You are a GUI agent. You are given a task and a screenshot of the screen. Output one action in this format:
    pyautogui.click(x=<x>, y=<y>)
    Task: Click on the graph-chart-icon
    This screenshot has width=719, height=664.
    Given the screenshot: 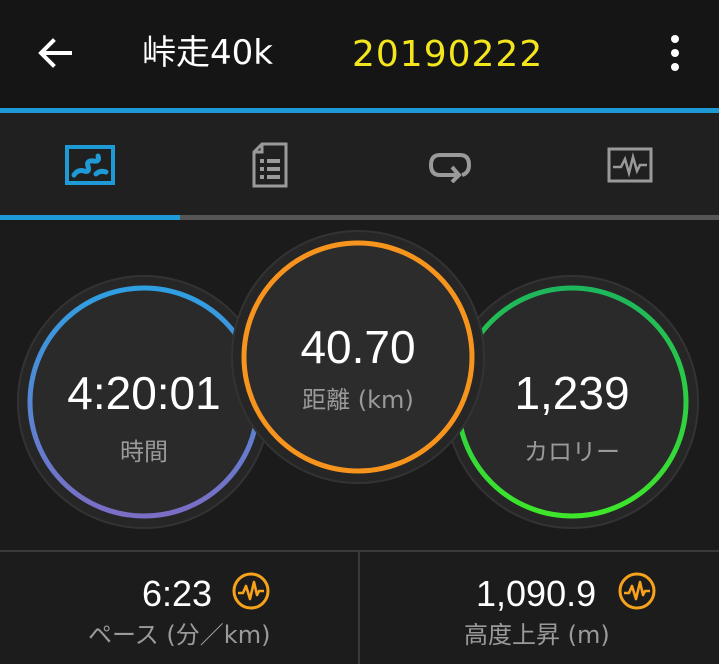 What is the action you would take?
    pyautogui.click(x=630, y=165)
    